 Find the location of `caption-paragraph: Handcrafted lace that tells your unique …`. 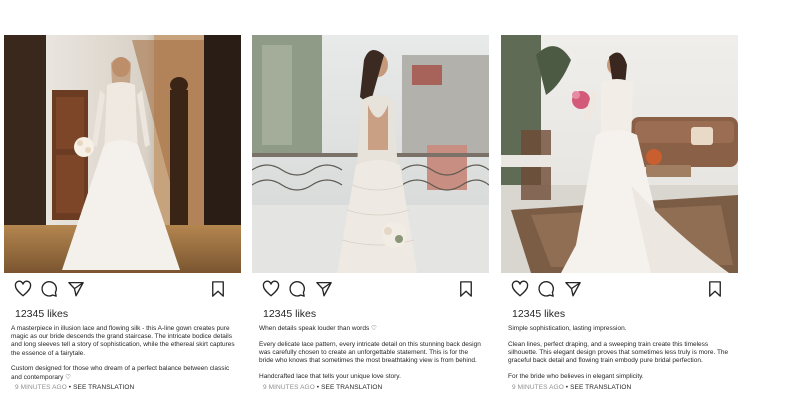

caption-paragraph: Handcrafted lace that tells your unique … is located at coordinates (330, 376).